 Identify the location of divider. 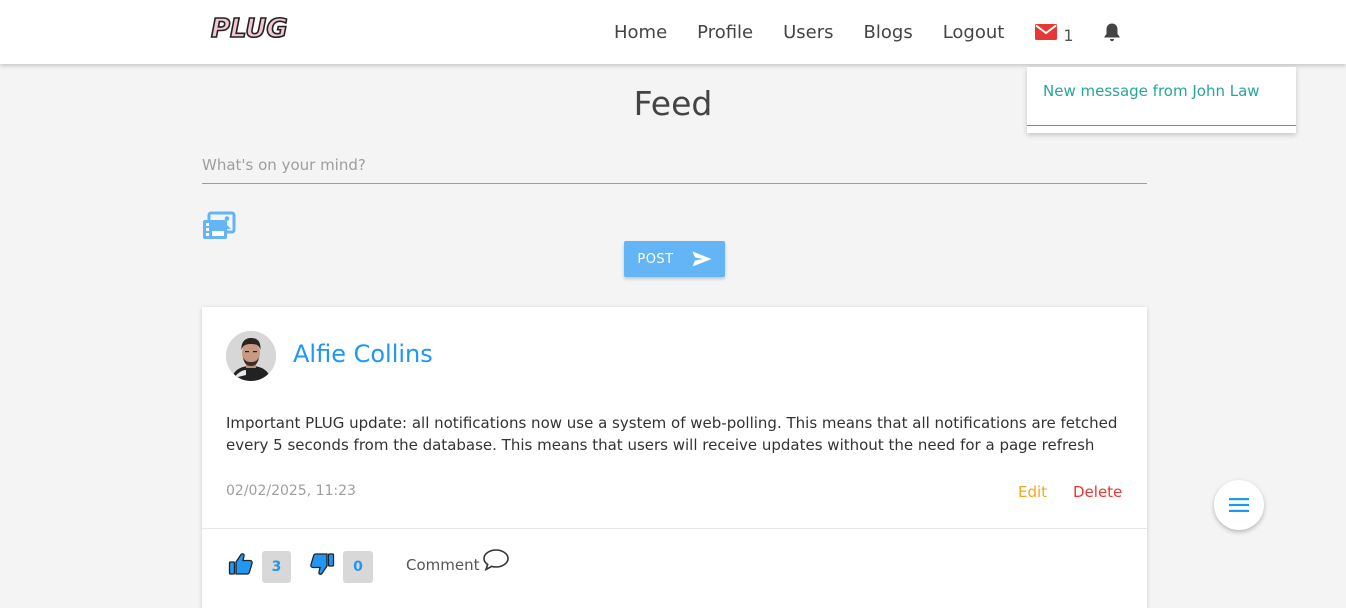
(674, 528).